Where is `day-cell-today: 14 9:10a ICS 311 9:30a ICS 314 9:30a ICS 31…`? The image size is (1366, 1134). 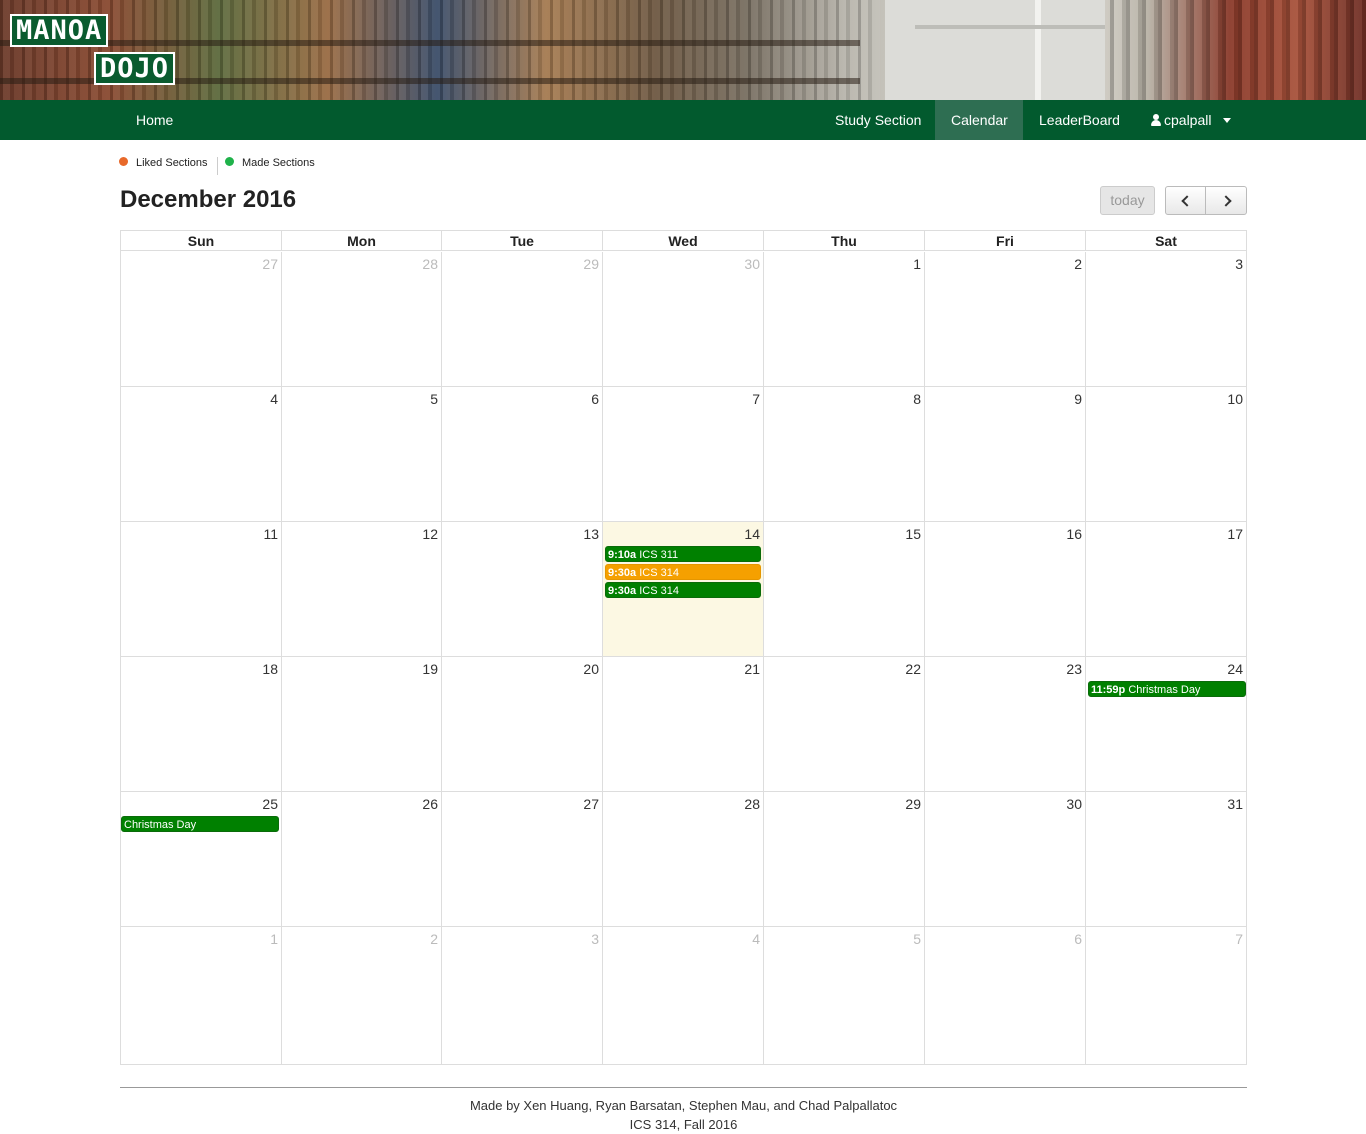
day-cell-today: 14 9:10a ICS 311 9:30a ICS 314 9:30a ICS 31… is located at coordinates (683, 589).